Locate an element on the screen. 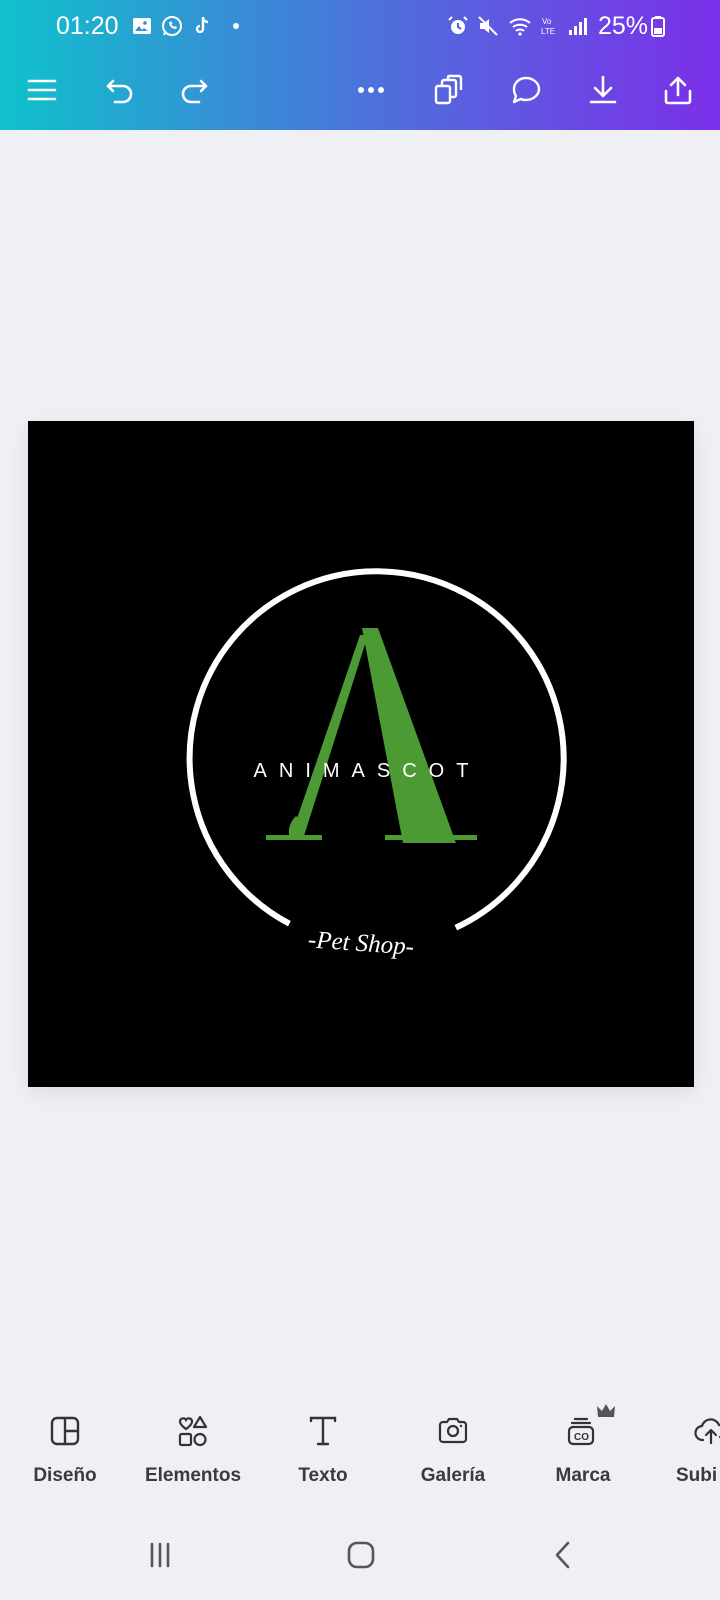 This screenshot has width=720, height=1600. battery-icon is located at coordinates (658, 26).